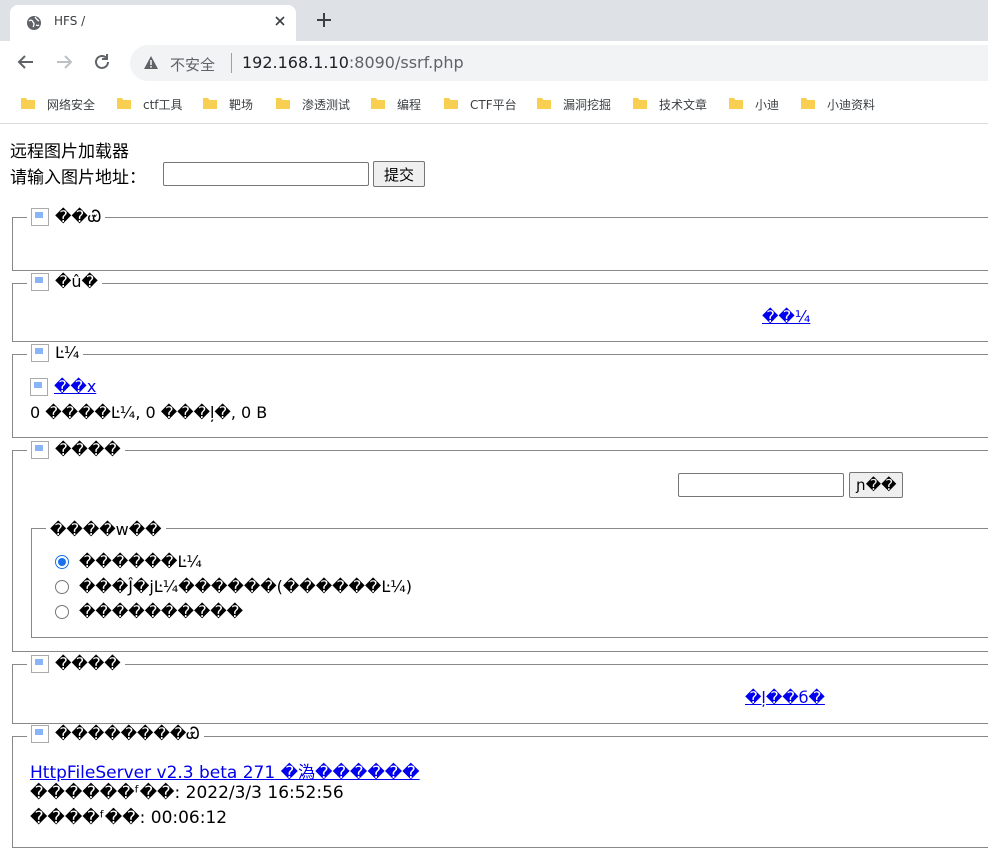 The image size is (988, 848). What do you see at coordinates (295, 62) in the screenshot?
I see `url-host: 192.168.1.10` at bounding box center [295, 62].